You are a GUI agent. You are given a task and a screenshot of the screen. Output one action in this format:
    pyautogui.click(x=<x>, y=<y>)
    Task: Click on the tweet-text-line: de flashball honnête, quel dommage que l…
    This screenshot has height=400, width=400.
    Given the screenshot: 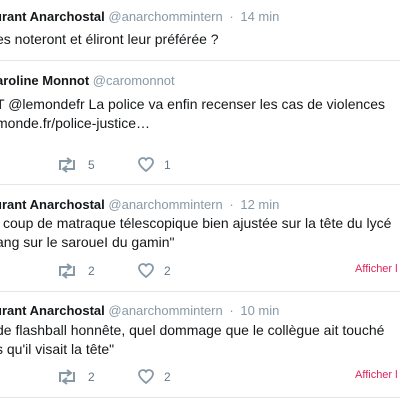 What is the action you would take?
    pyautogui.click(x=192, y=330)
    